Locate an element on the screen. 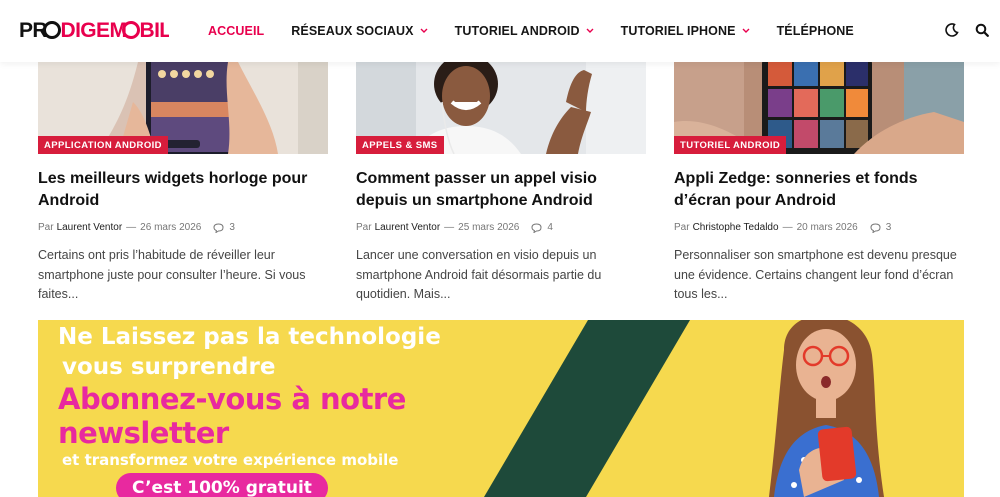  banner-headline-line1: Ne Laissez pas la technologie is located at coordinates (249, 337).